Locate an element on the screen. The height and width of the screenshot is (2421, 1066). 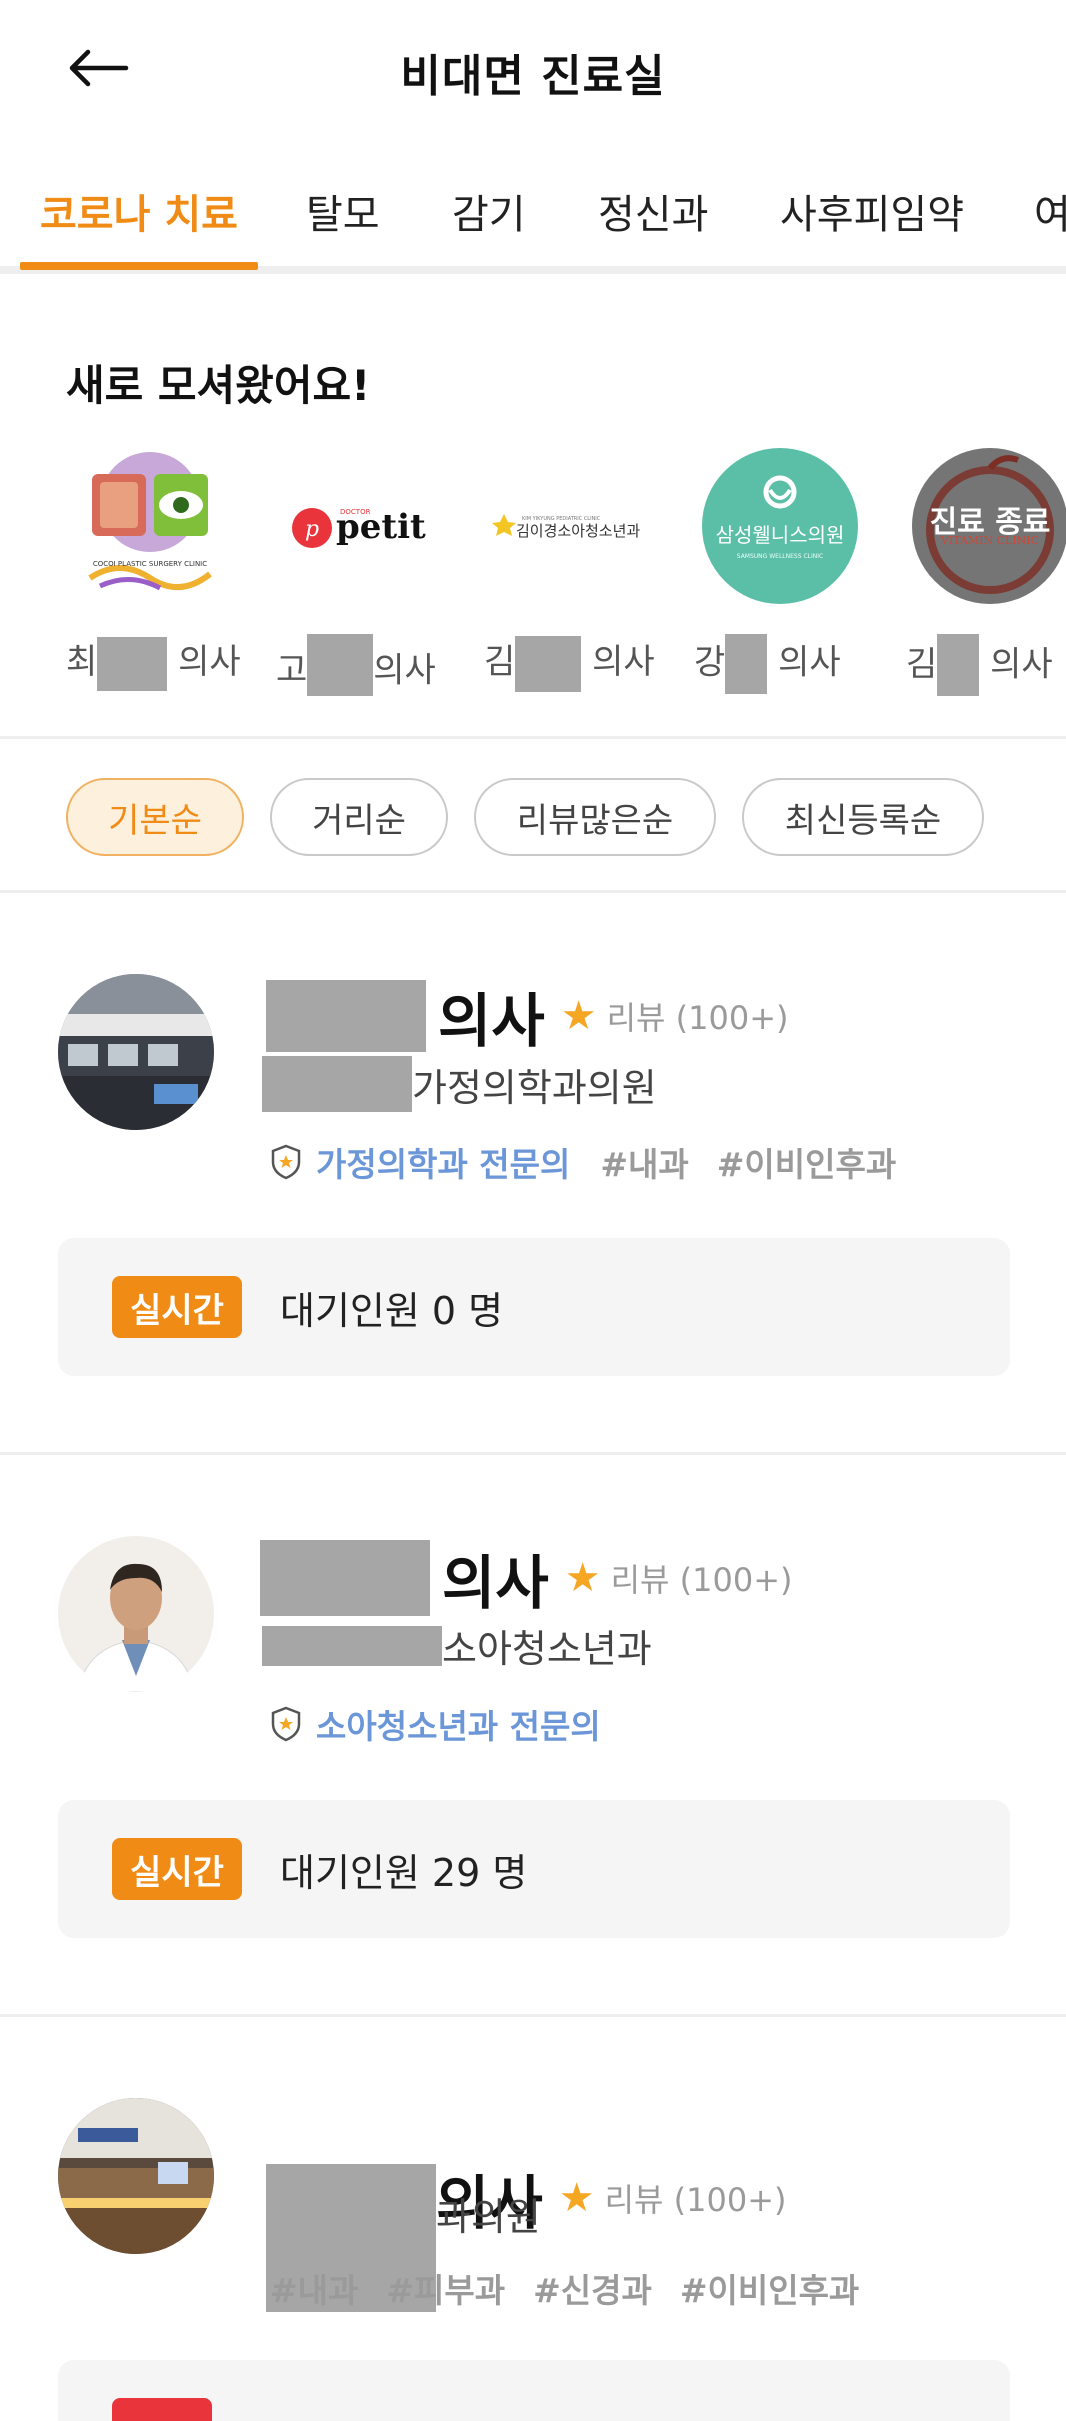
top-header: 비대면 진료실 is located at coordinates (533, 70).